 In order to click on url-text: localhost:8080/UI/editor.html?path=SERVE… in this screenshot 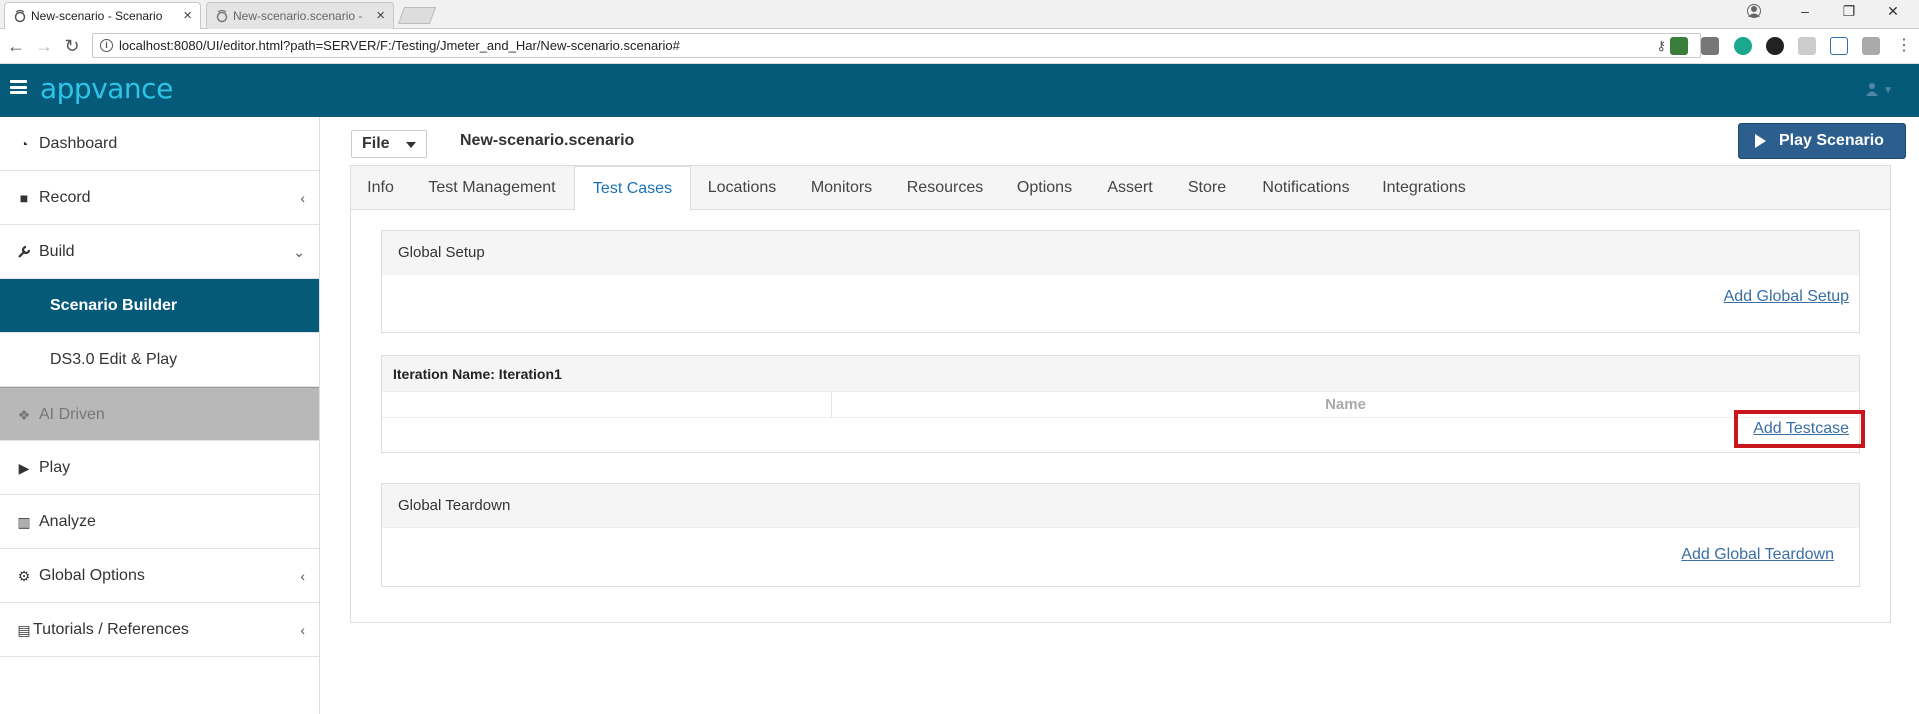, I will do `click(399, 45)`.